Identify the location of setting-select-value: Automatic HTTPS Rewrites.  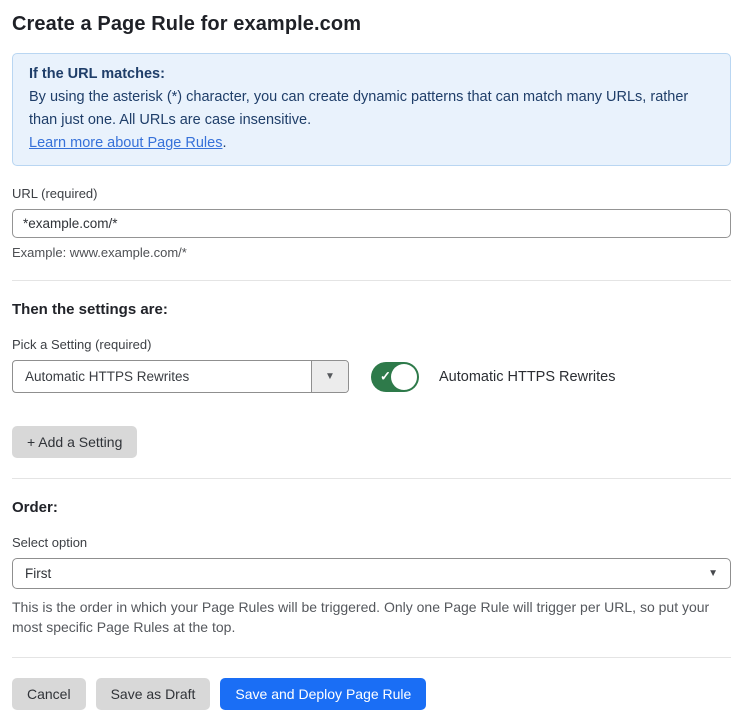
(107, 376).